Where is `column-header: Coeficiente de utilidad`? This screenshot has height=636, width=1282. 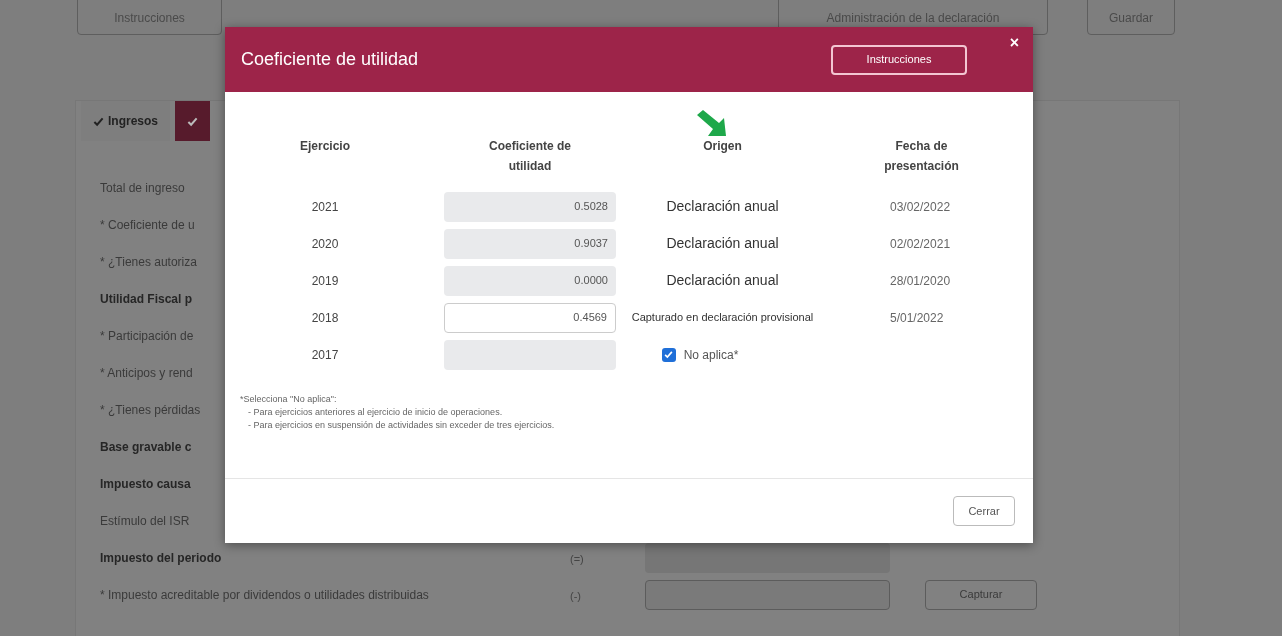
column-header: Coeficiente de utilidad is located at coordinates (530, 156).